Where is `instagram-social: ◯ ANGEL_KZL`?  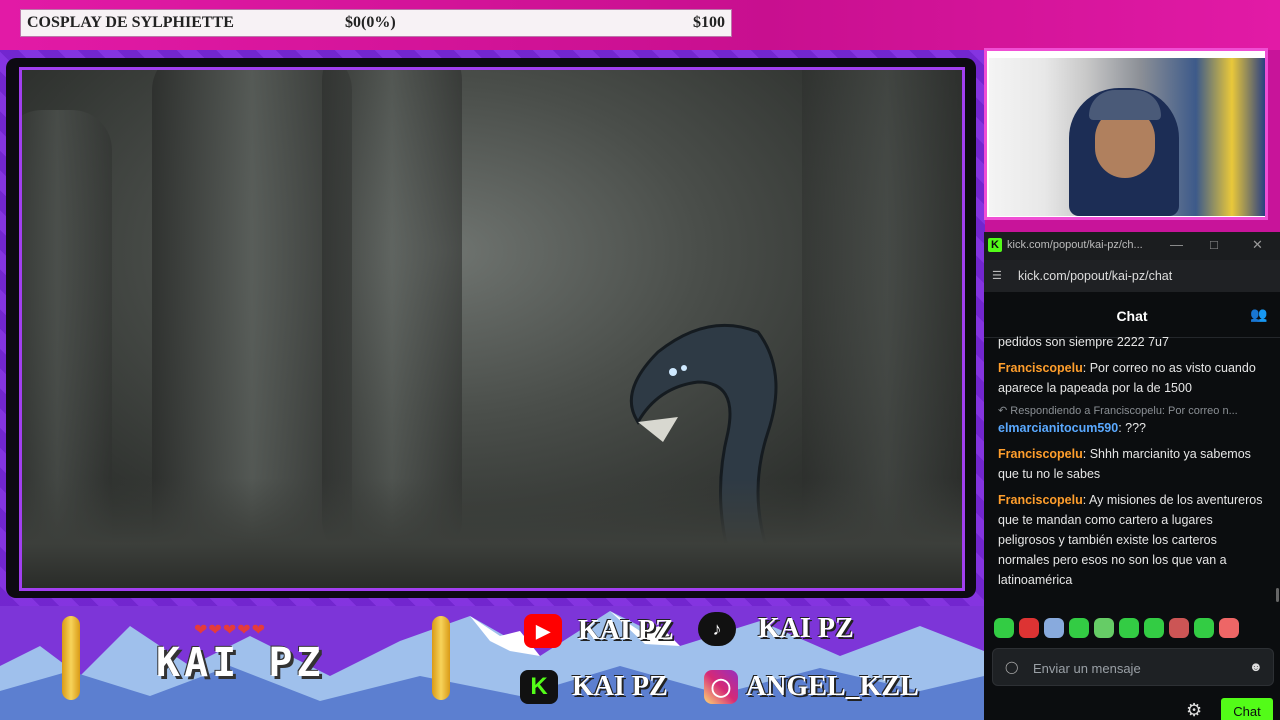
instagram-social: ◯ ANGEL_KZL is located at coordinates (811, 687).